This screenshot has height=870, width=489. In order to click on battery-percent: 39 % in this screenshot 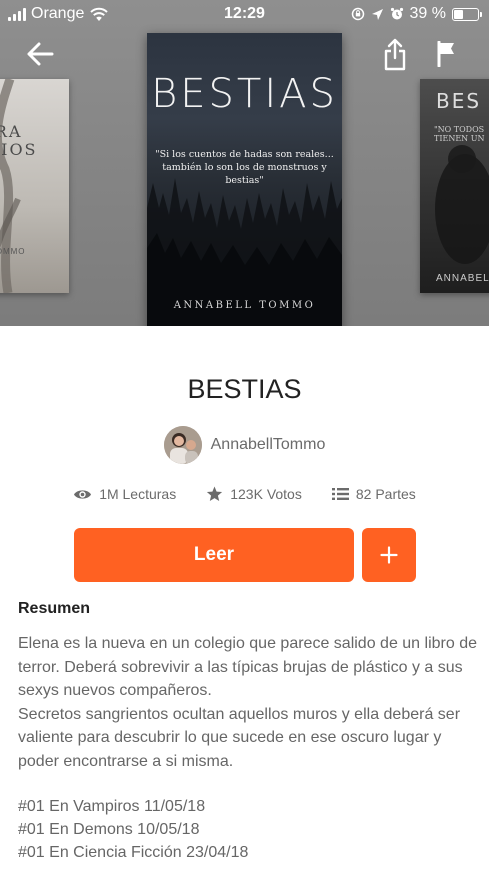, I will do `click(427, 13)`.